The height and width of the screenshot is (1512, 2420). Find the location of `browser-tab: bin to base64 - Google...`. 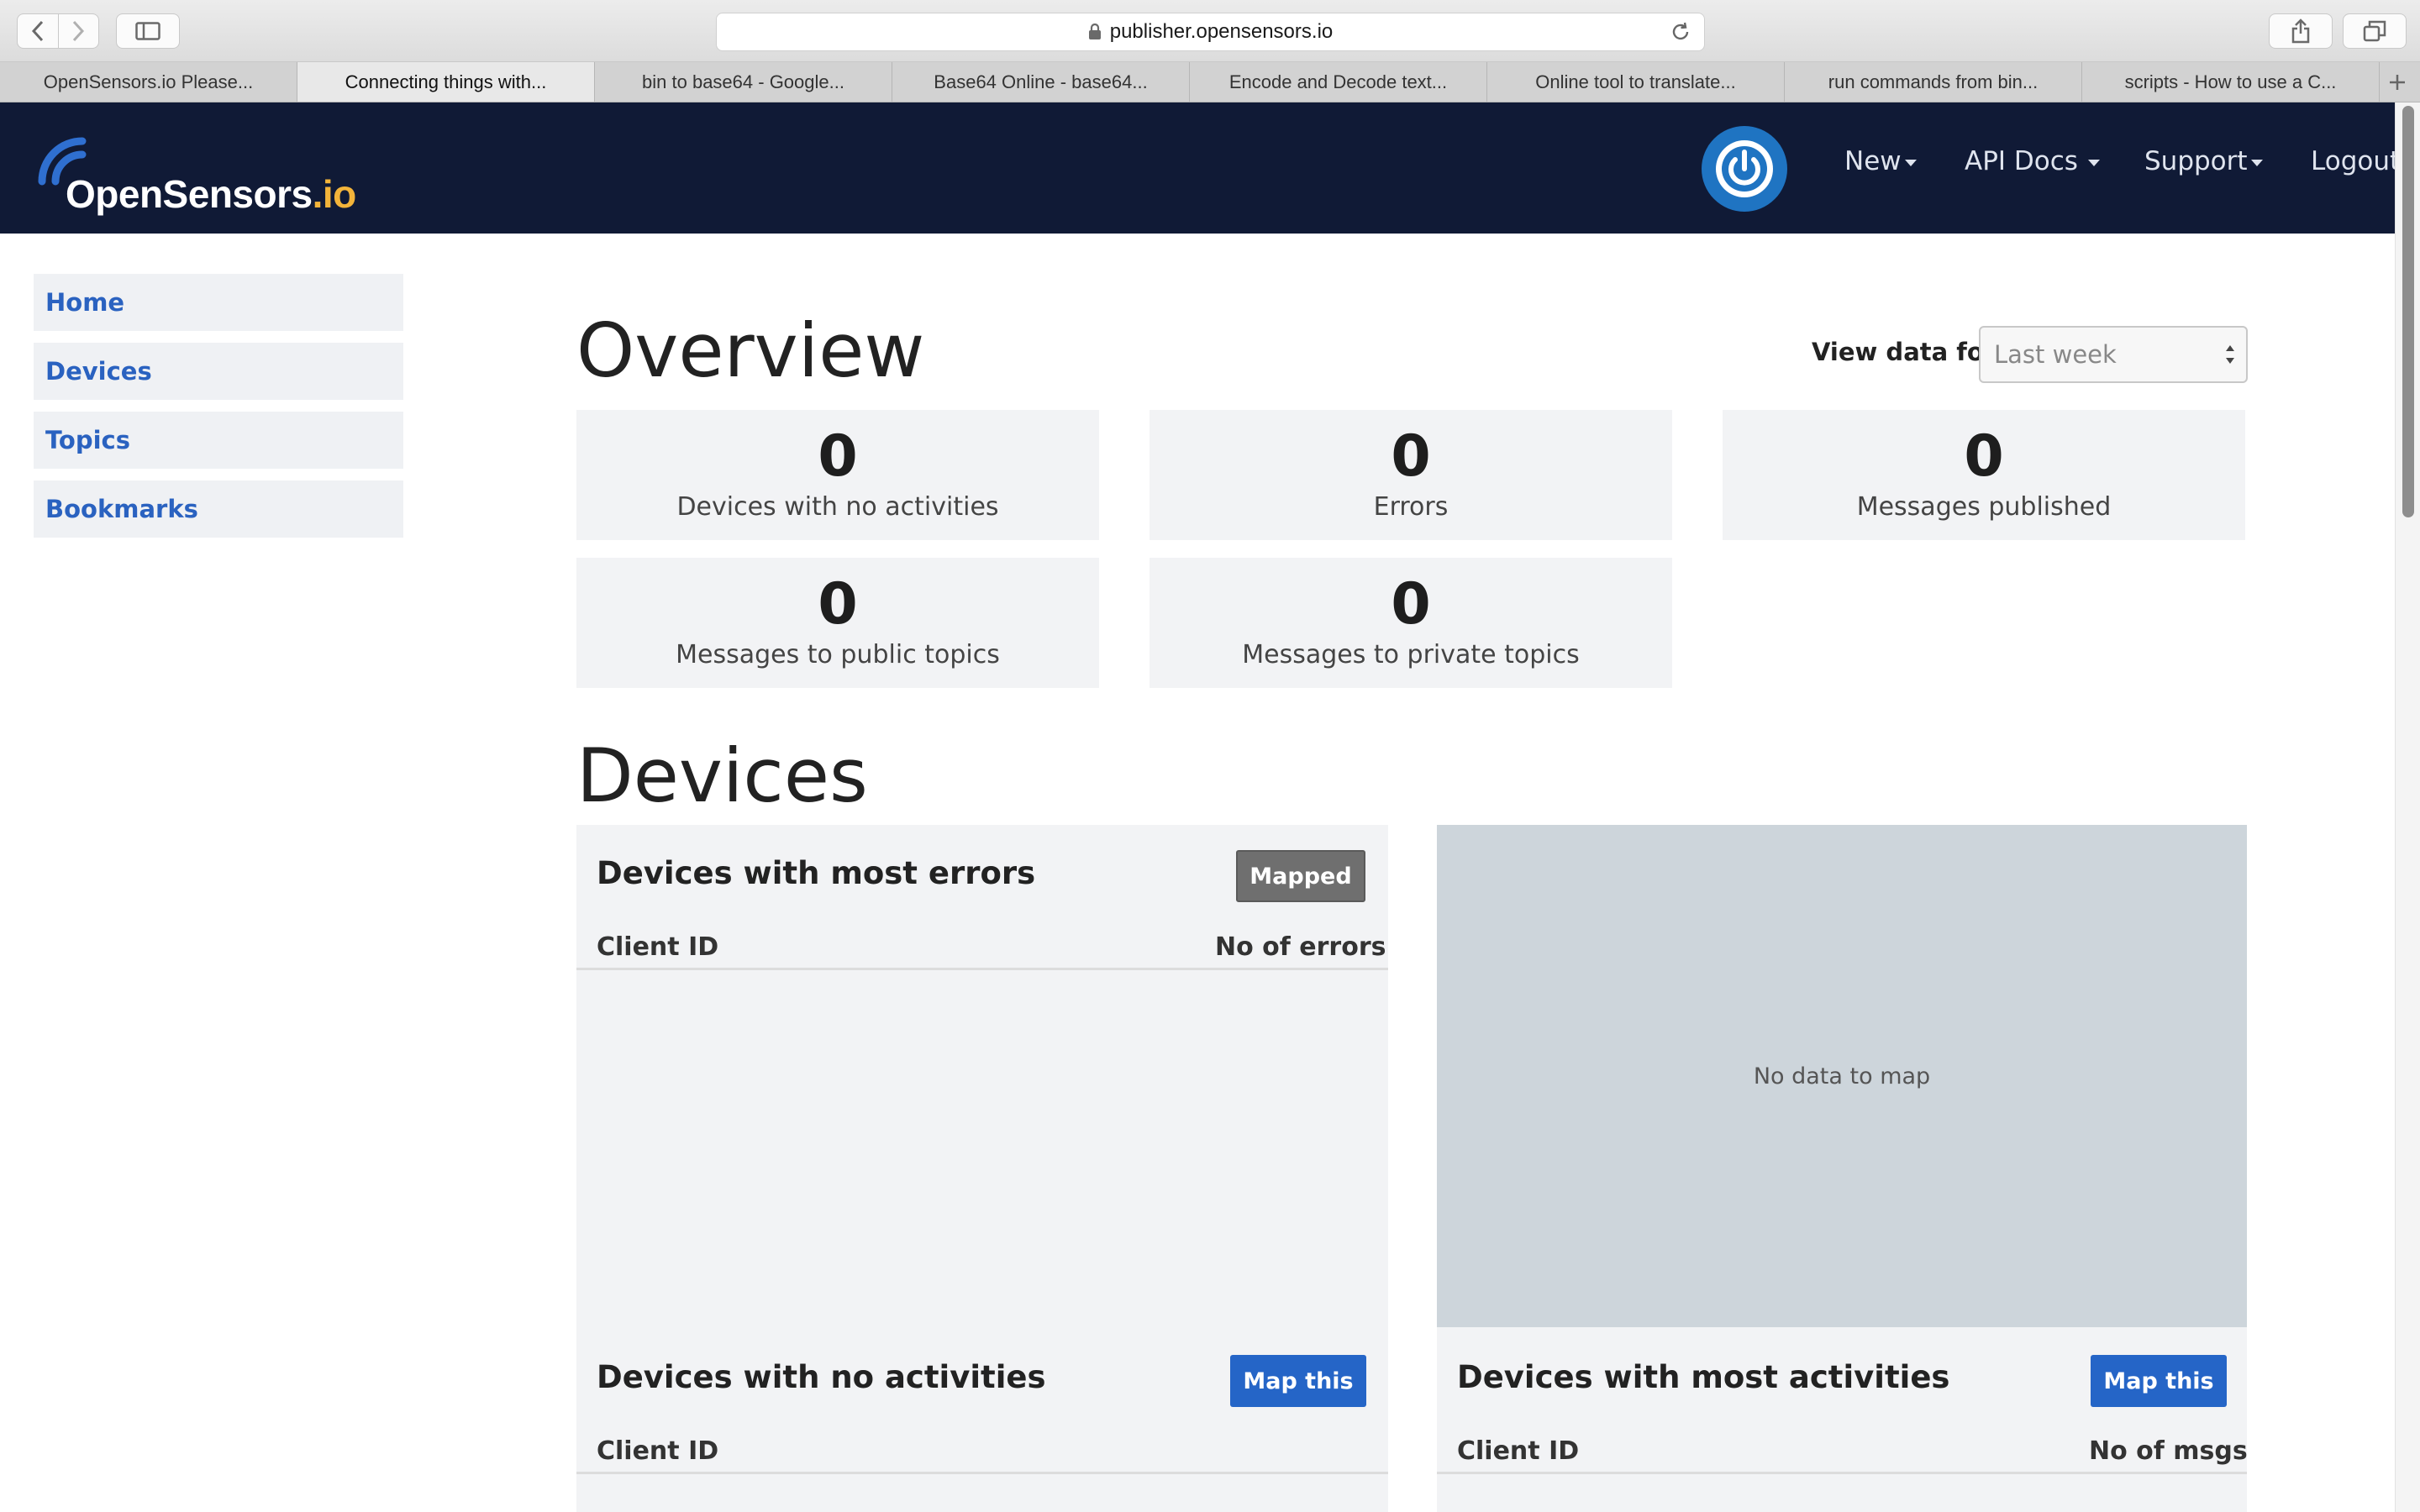

browser-tab: bin to base64 - Google... is located at coordinates (743, 82).